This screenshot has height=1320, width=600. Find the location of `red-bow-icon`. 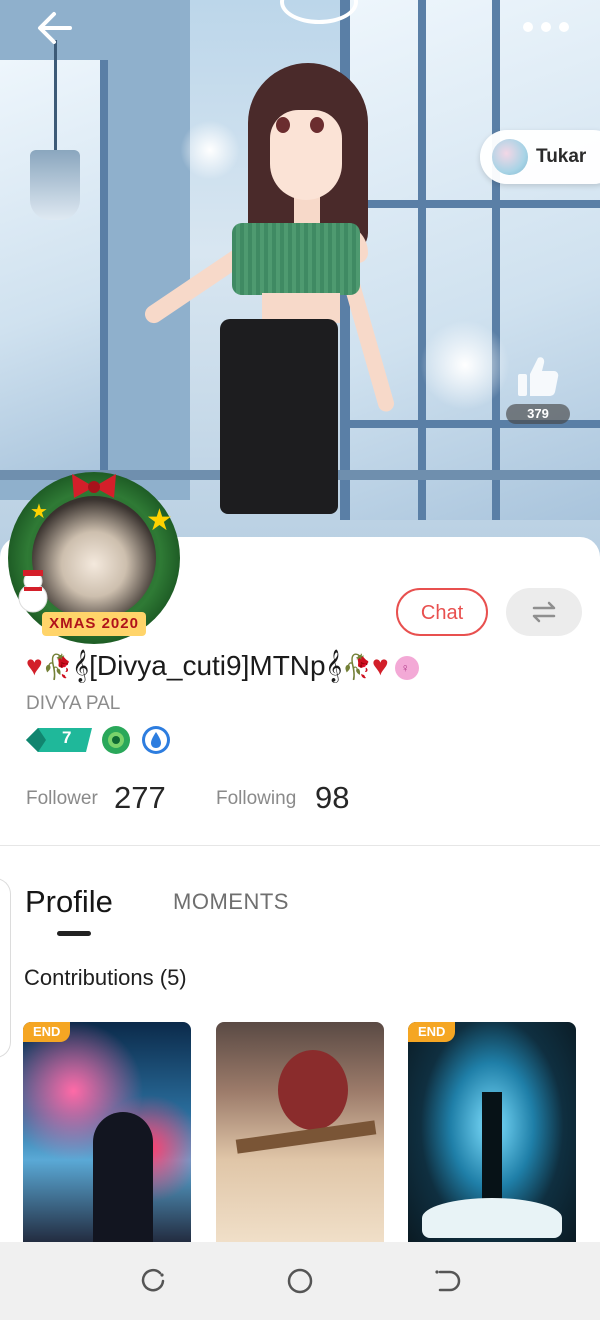

red-bow-icon is located at coordinates (94, 486).